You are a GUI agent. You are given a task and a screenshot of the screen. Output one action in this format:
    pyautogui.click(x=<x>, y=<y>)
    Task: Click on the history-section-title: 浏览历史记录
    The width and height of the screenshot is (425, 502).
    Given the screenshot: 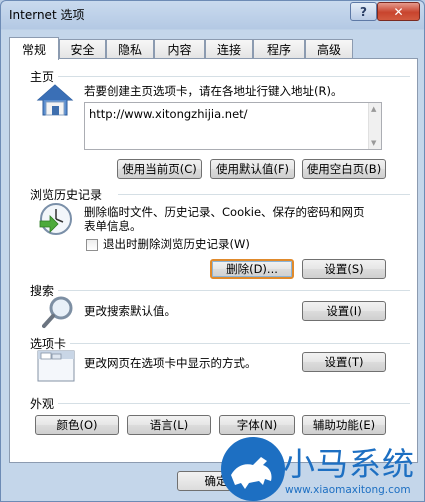 What is the action you would take?
    pyautogui.click(x=66, y=195)
    